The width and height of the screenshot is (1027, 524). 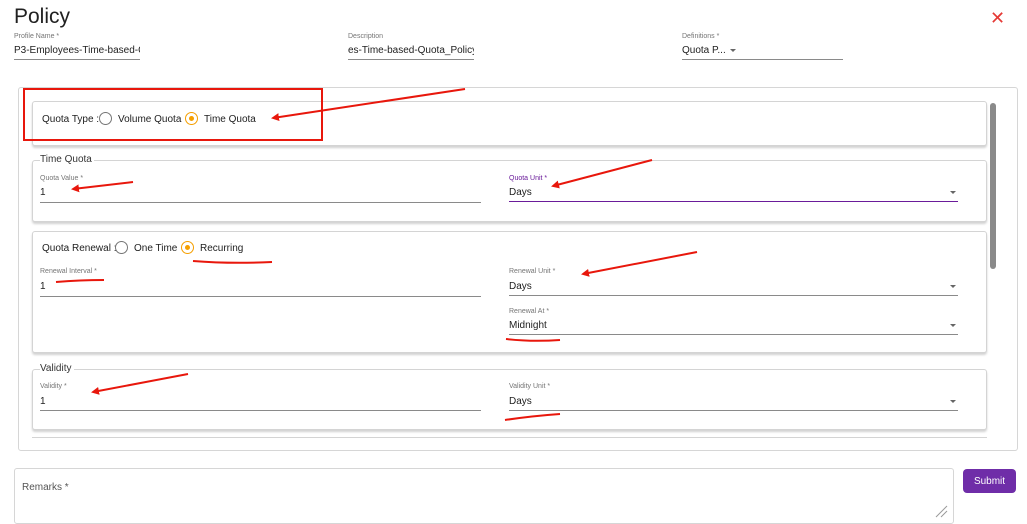 What do you see at coordinates (149, 119) in the screenshot?
I see `volume-quota-label: Volume Quota` at bounding box center [149, 119].